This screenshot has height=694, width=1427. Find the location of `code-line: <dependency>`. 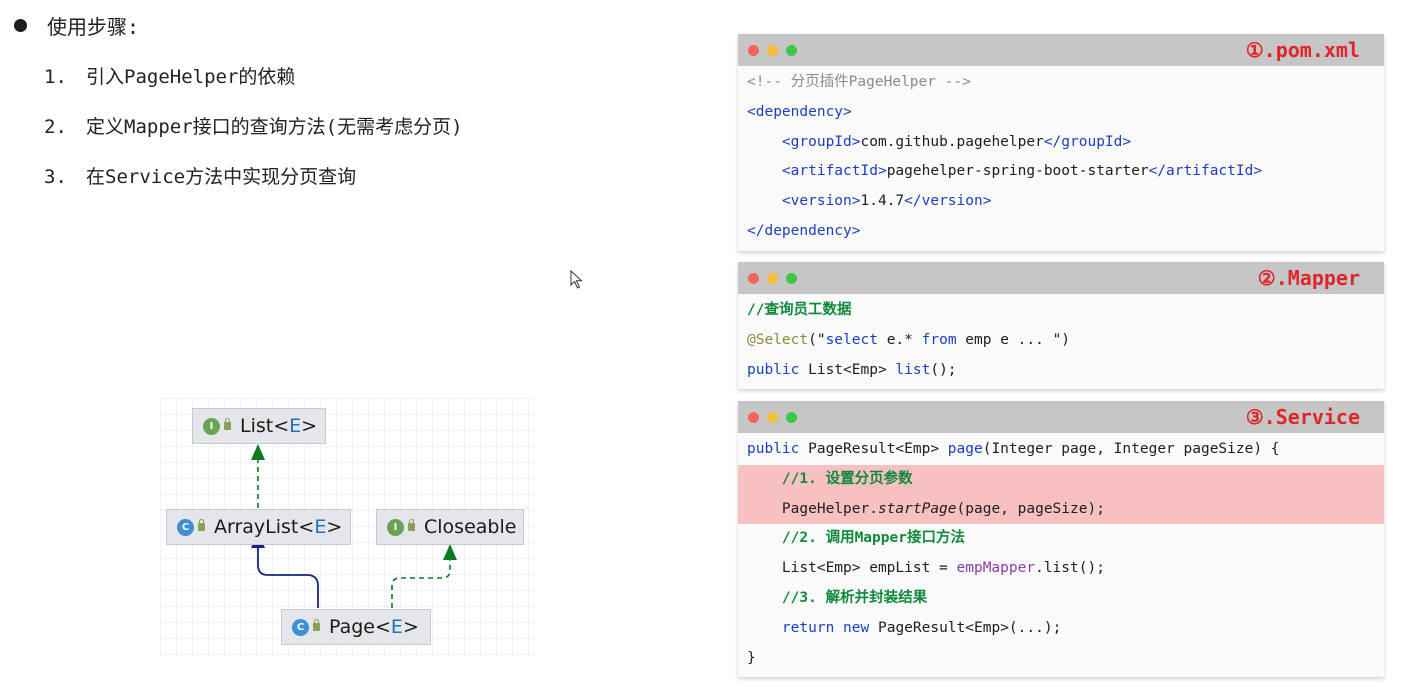

code-line: <dependency> is located at coordinates (799, 111).